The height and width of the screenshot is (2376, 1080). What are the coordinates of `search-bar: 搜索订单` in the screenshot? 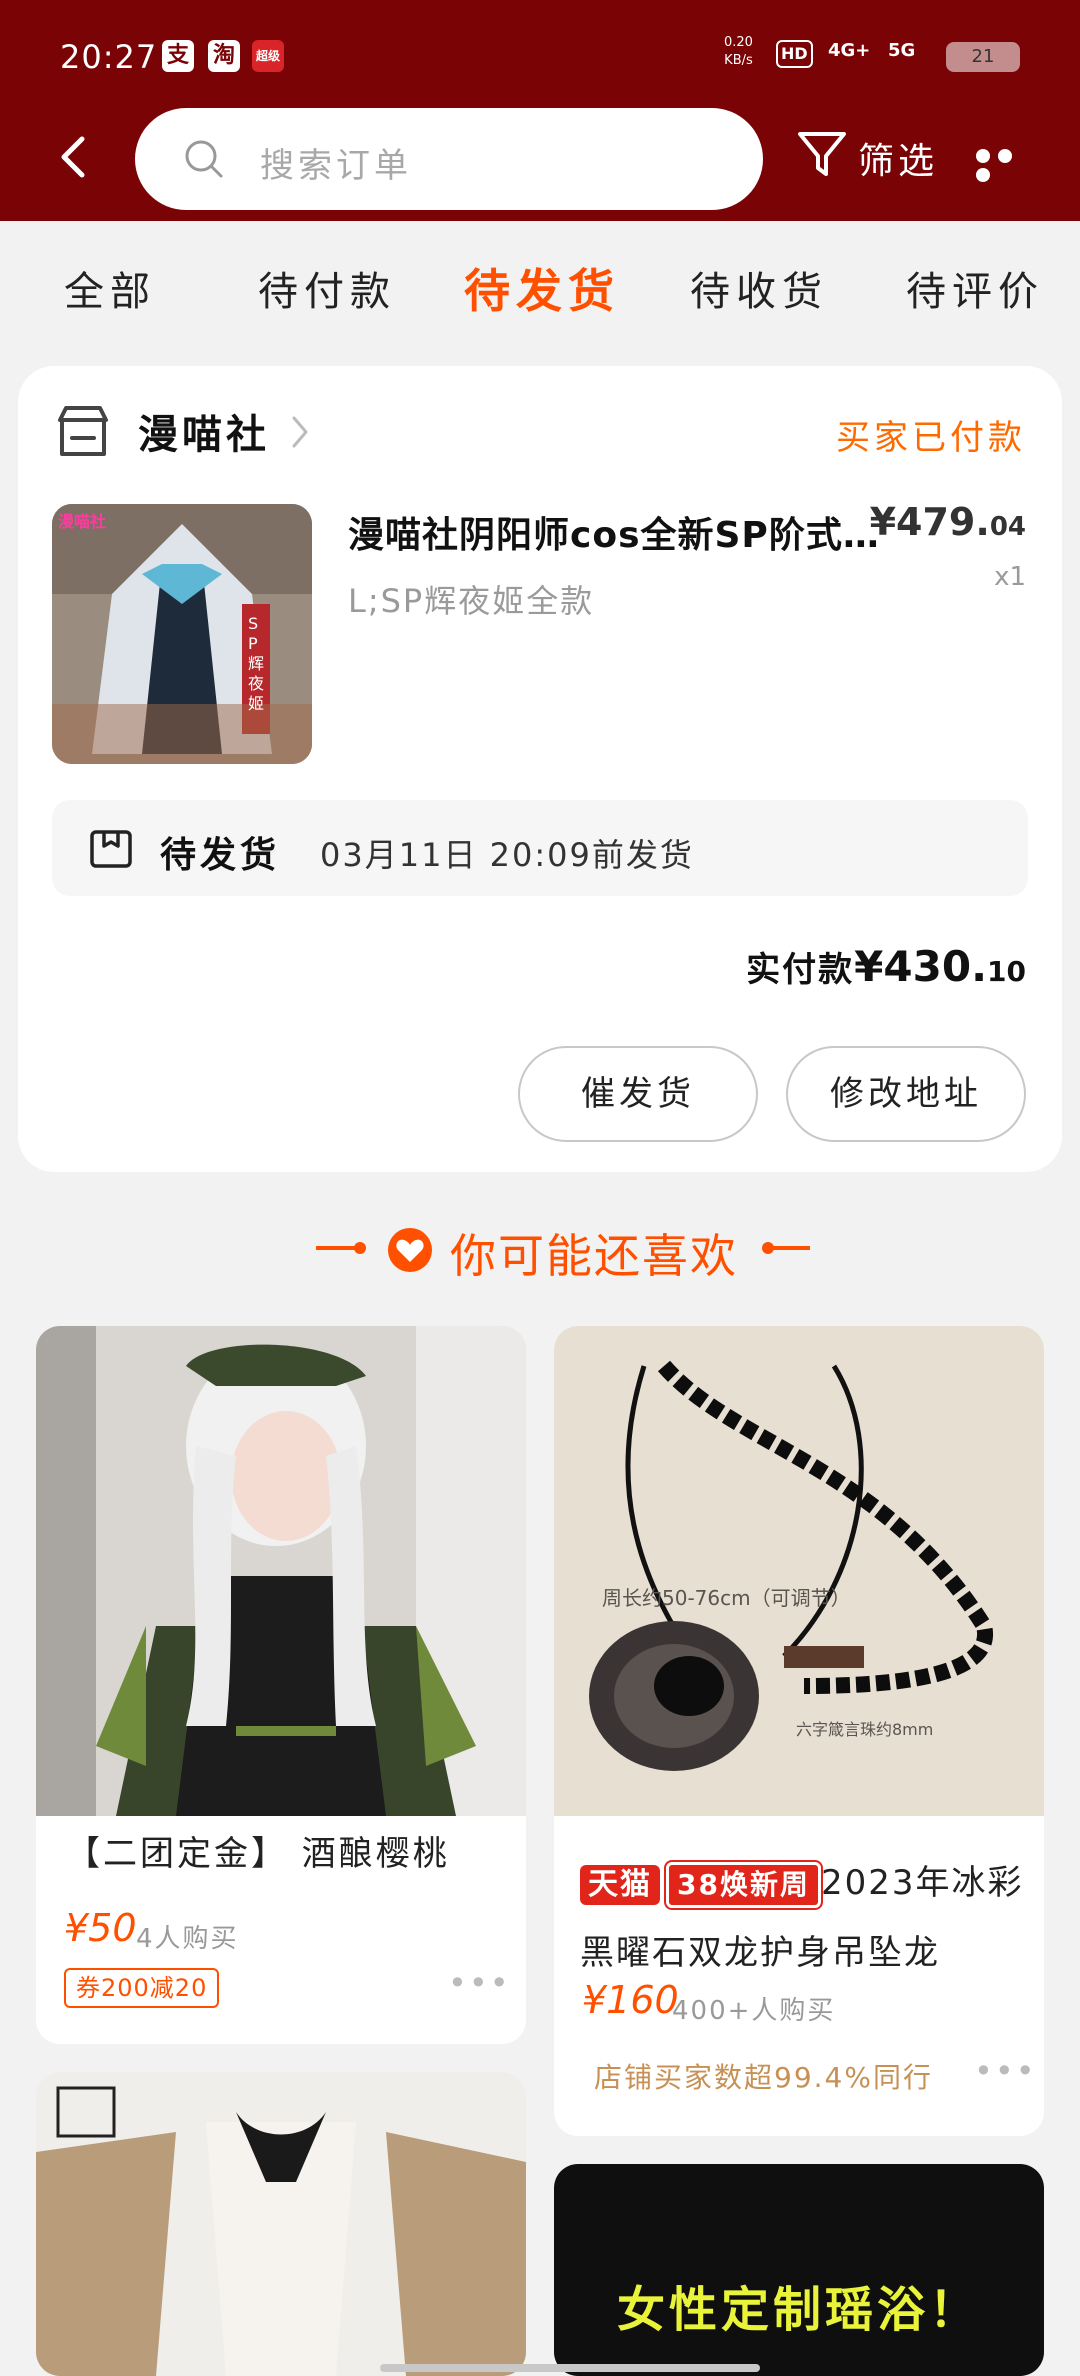 It's located at (449, 159).